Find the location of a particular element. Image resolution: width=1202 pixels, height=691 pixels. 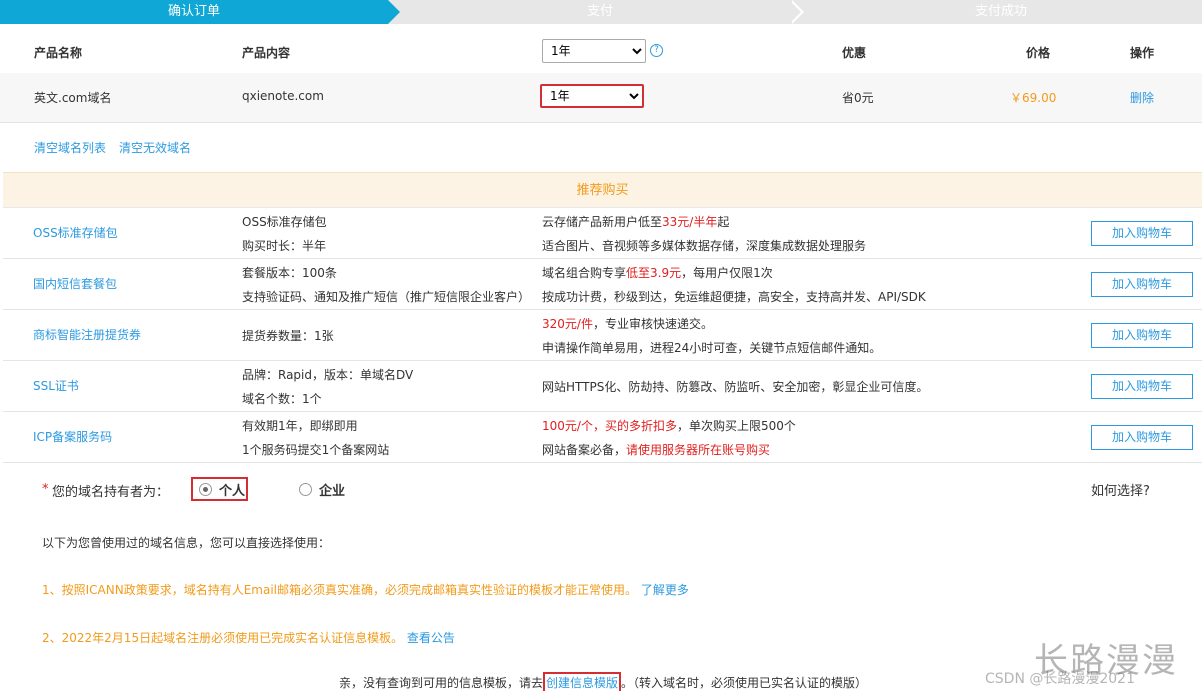

recommend-item-desc: 按成功计费，秒级到达，免运维超便捷，高安全，支持高并发、API/SDK is located at coordinates (734, 297).